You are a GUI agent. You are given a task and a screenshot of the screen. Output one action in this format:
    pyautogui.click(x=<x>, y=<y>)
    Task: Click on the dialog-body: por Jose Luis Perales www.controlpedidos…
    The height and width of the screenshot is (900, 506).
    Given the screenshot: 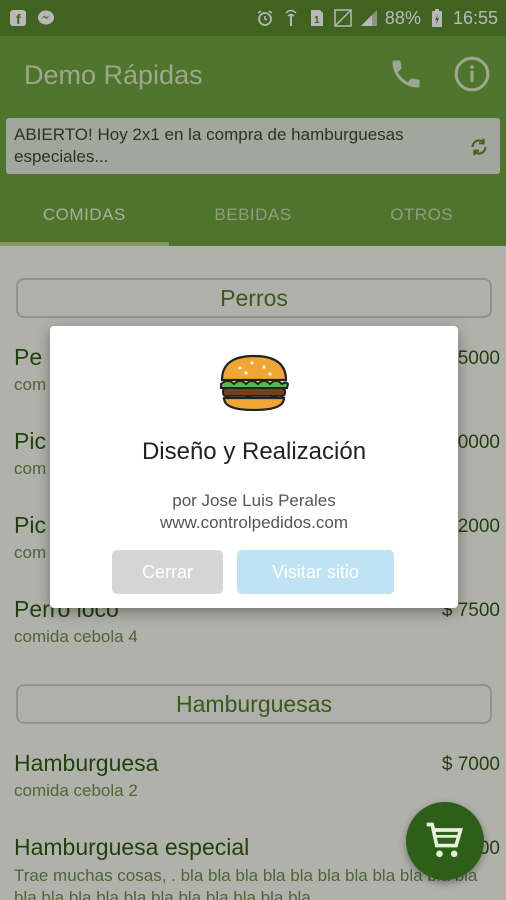 What is the action you would take?
    pyautogui.click(x=254, y=512)
    